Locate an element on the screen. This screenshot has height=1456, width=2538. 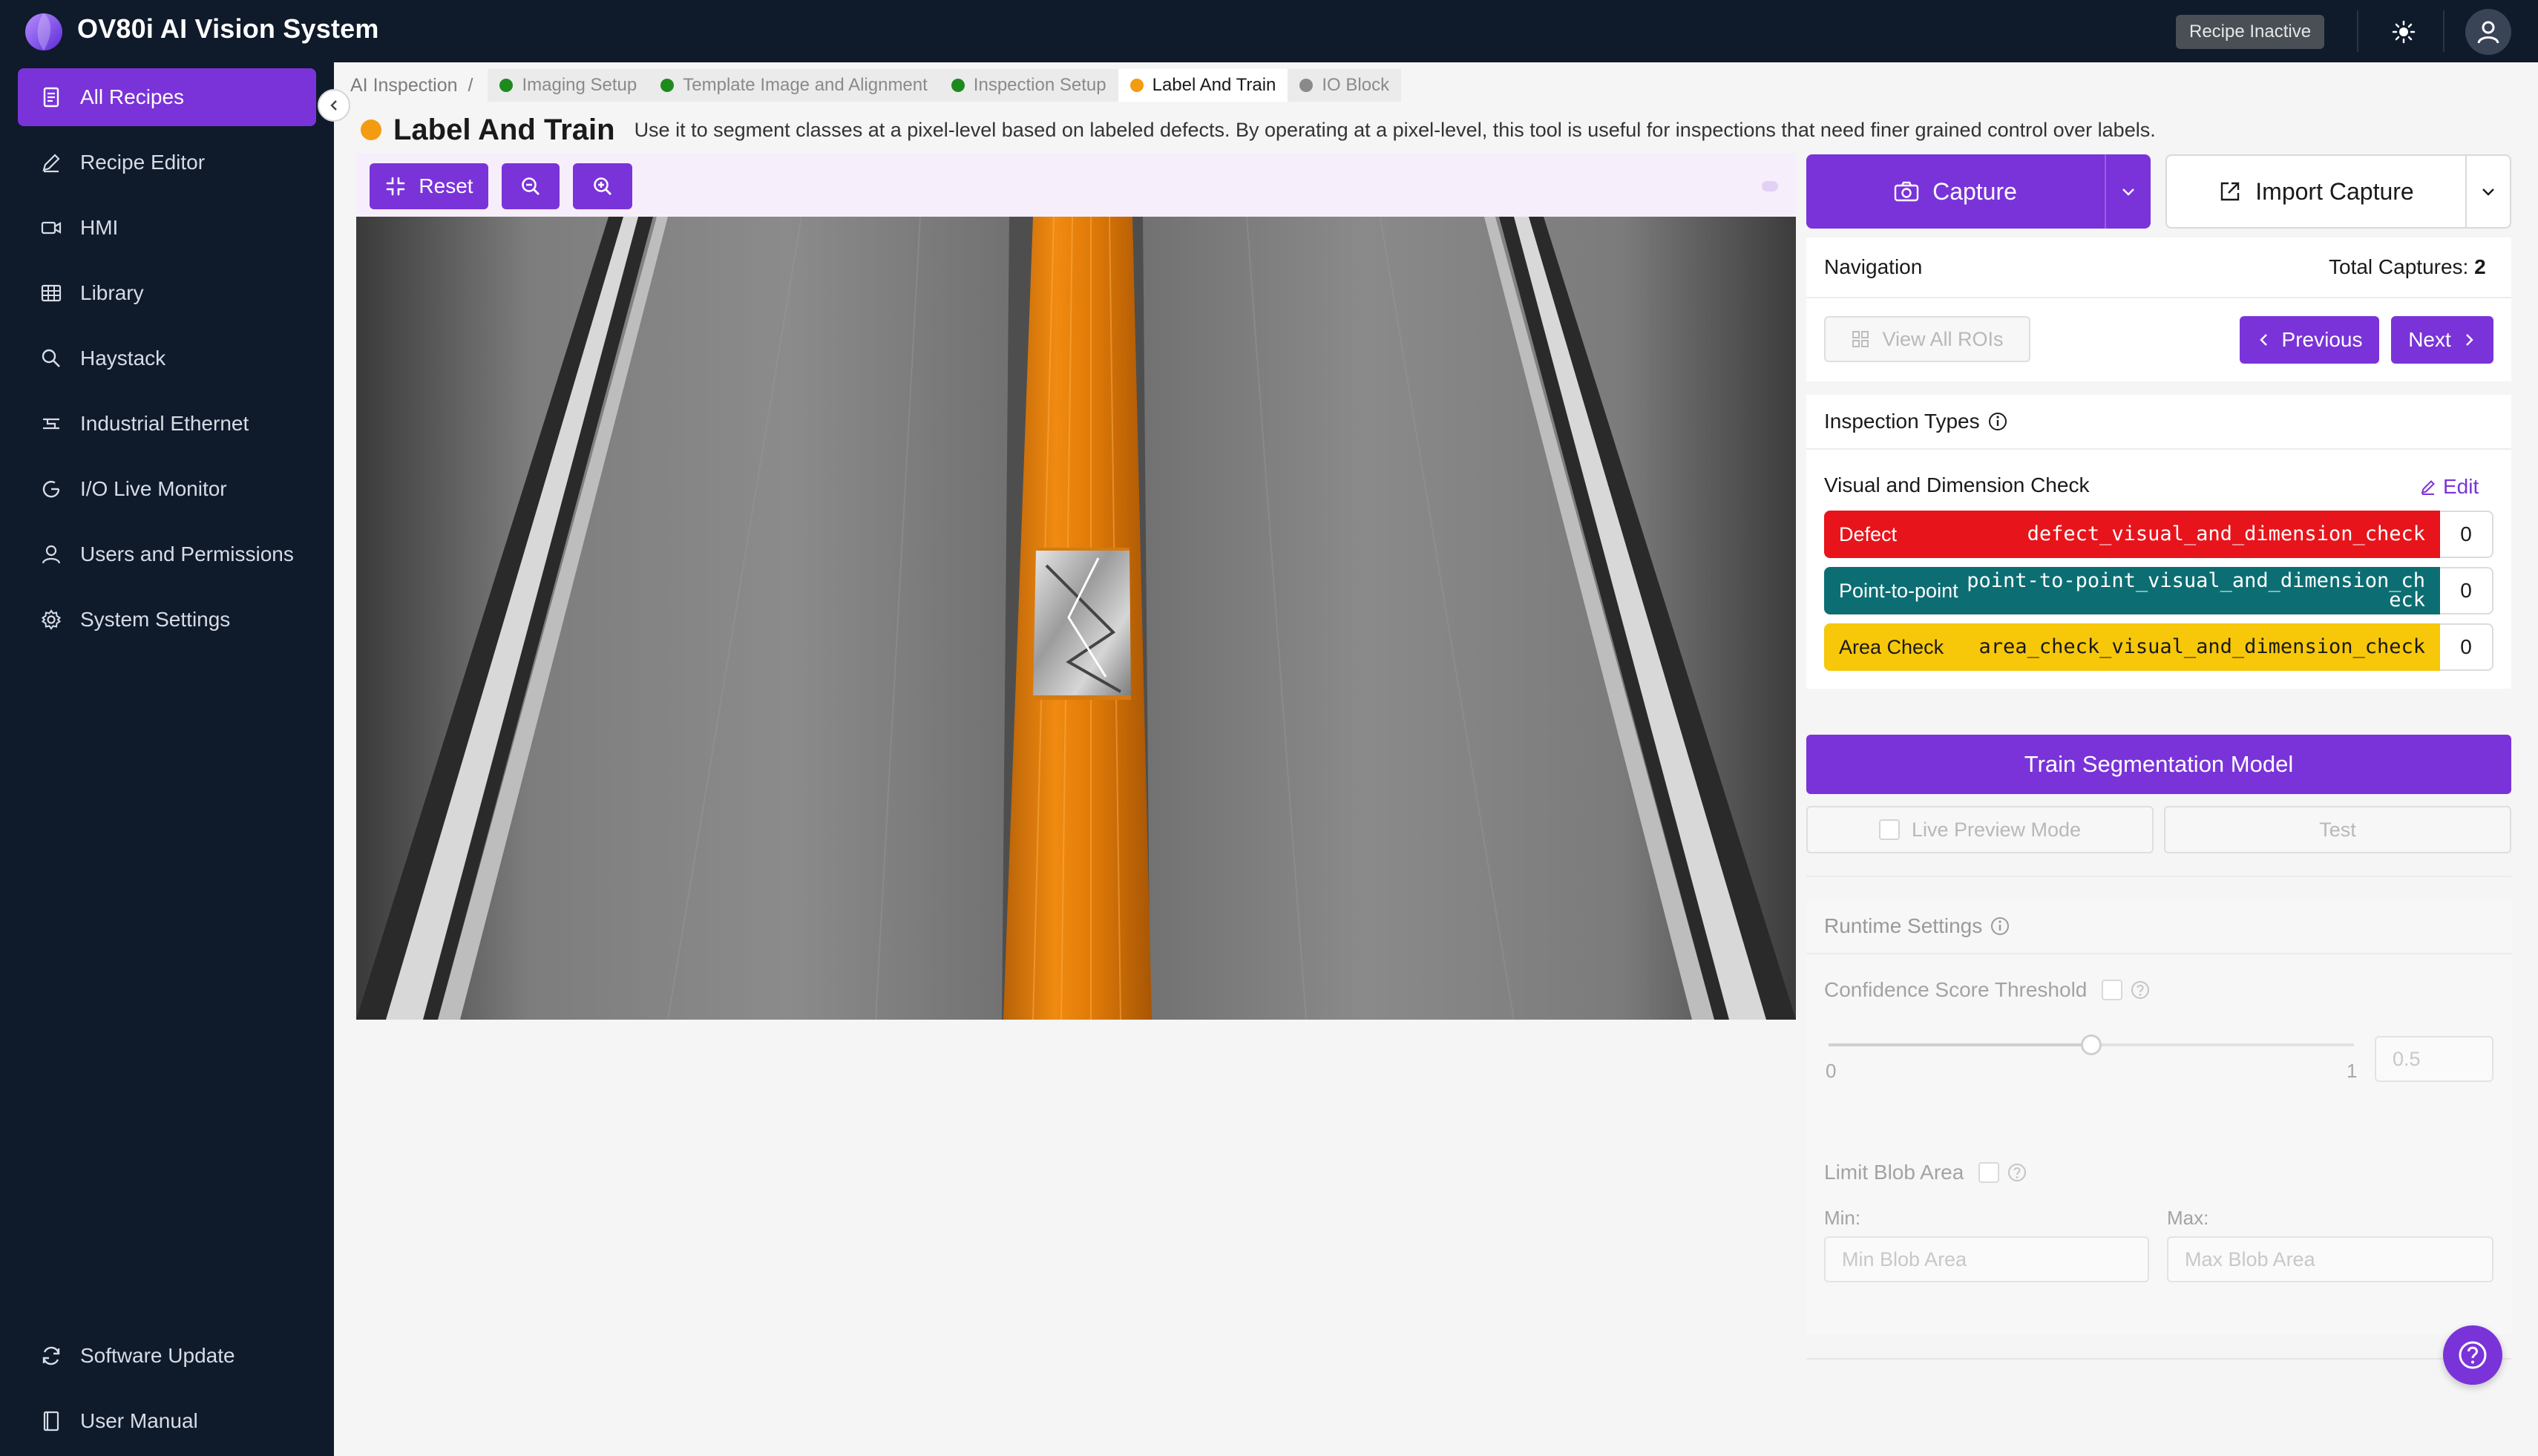
book-icon is located at coordinates (51, 1422).